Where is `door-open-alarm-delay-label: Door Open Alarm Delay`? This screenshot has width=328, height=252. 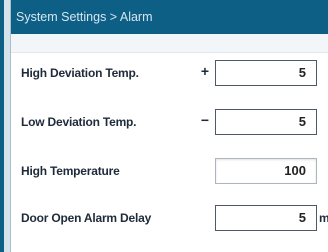 door-open-alarm-delay-label: Door Open Alarm Delay is located at coordinates (86, 218).